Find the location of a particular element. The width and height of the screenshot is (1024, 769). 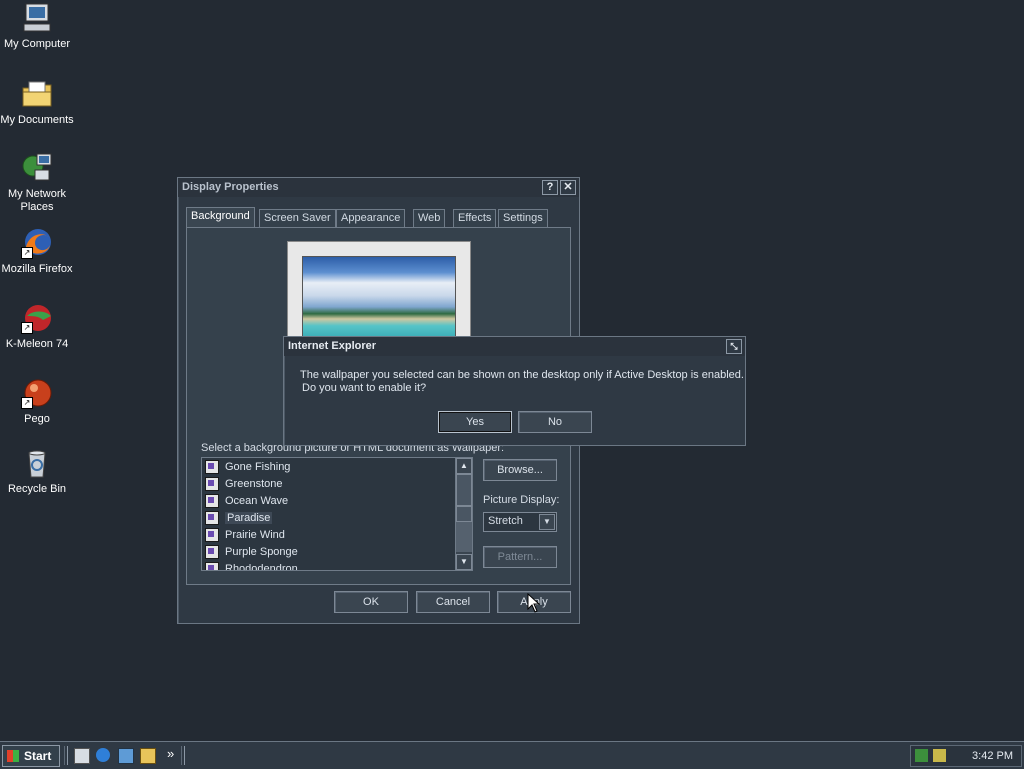

desktop-icon-recycle-bin: Recycle Bin is located at coordinates (37, 471).